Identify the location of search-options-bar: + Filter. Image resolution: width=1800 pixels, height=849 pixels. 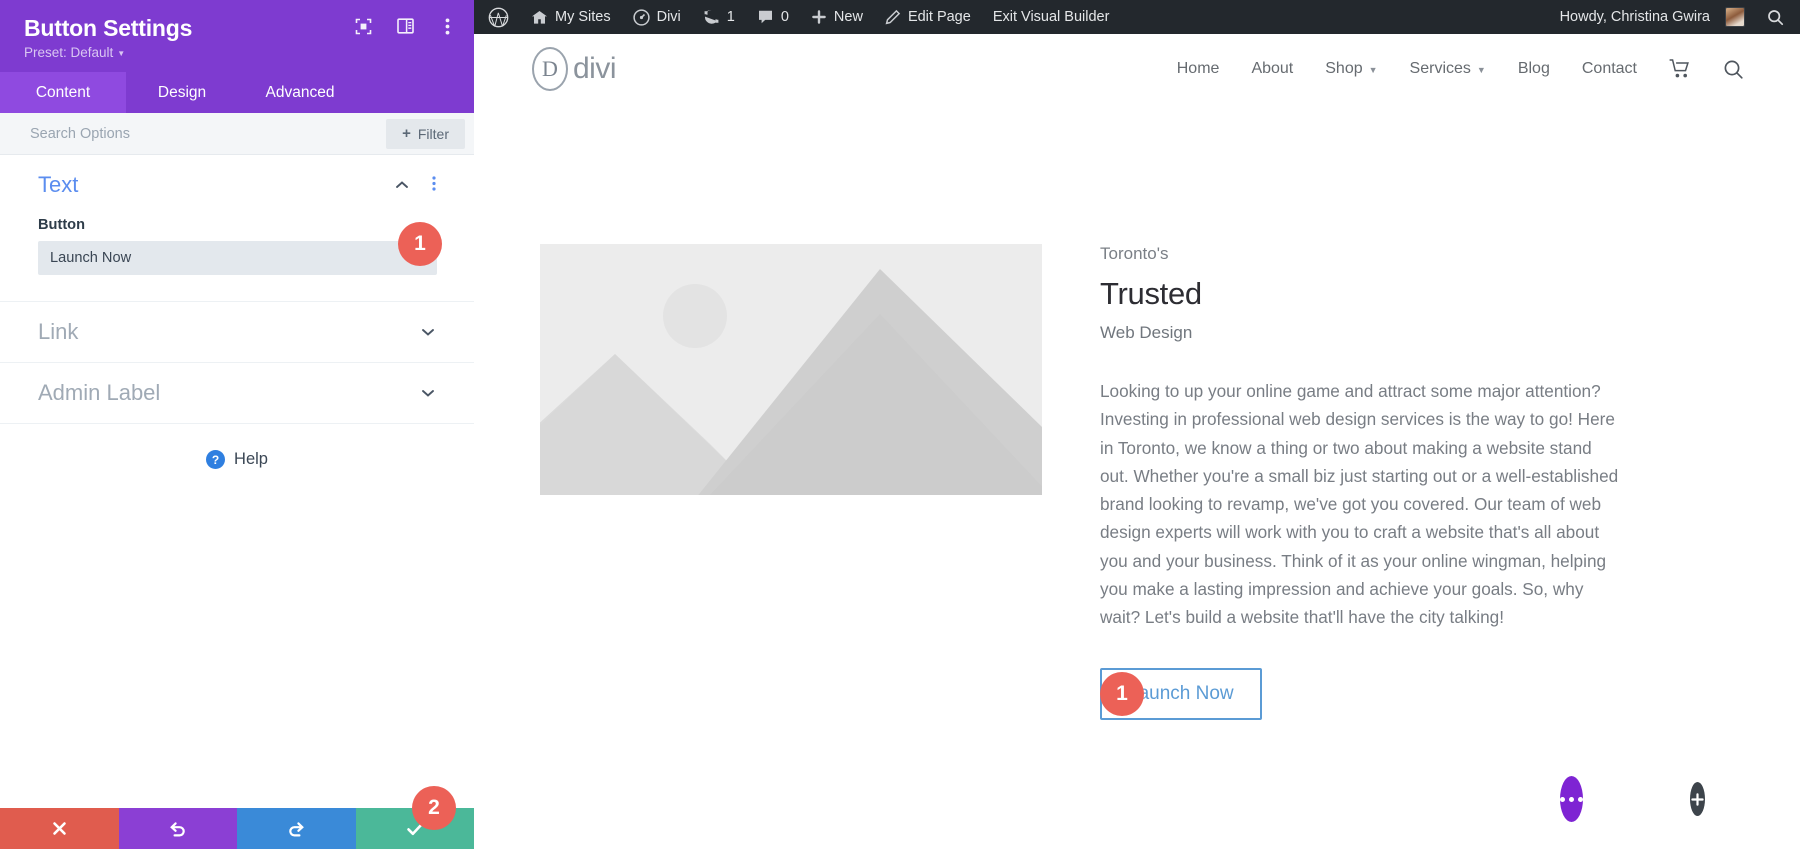
(237, 134).